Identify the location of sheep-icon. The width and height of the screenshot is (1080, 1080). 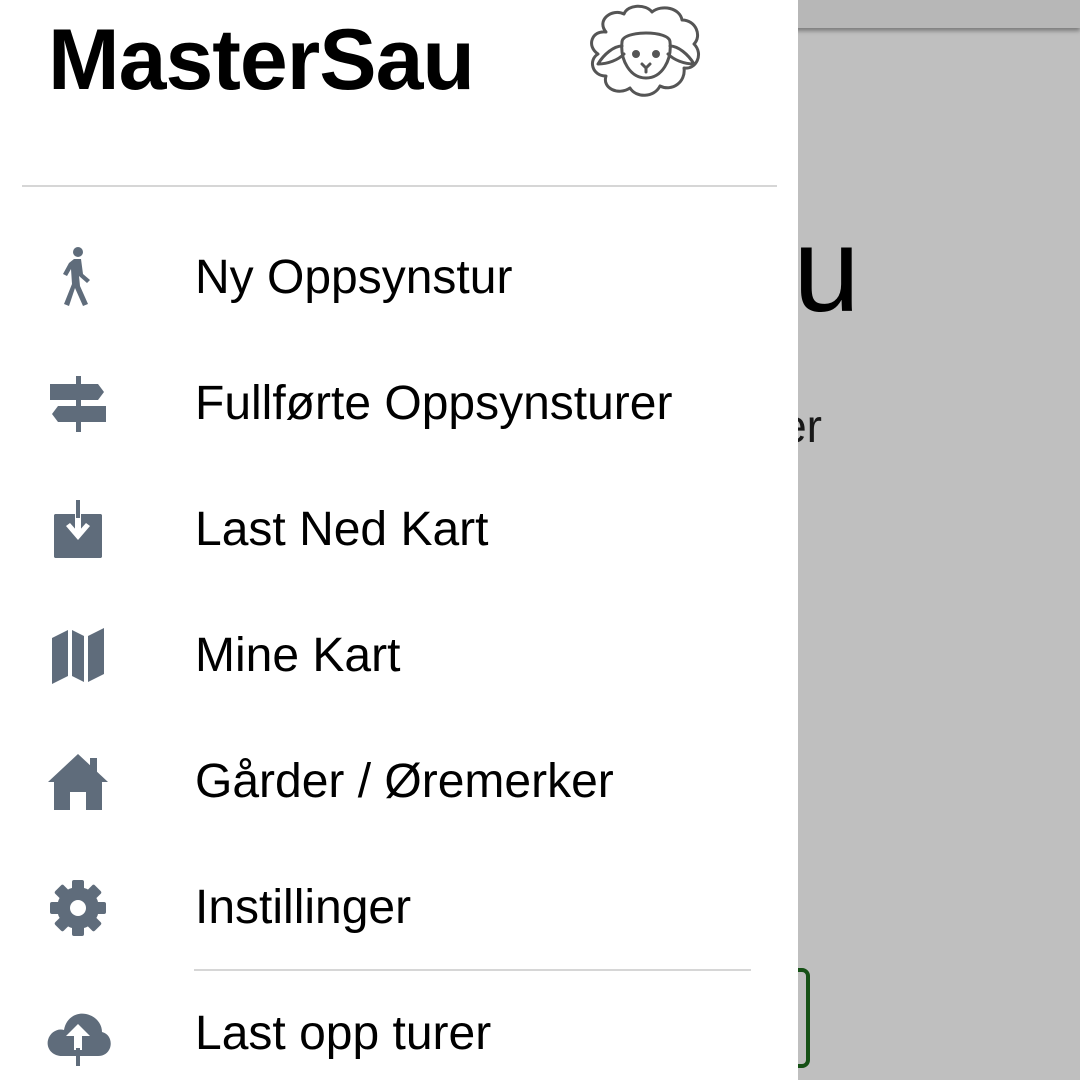
(645, 56).